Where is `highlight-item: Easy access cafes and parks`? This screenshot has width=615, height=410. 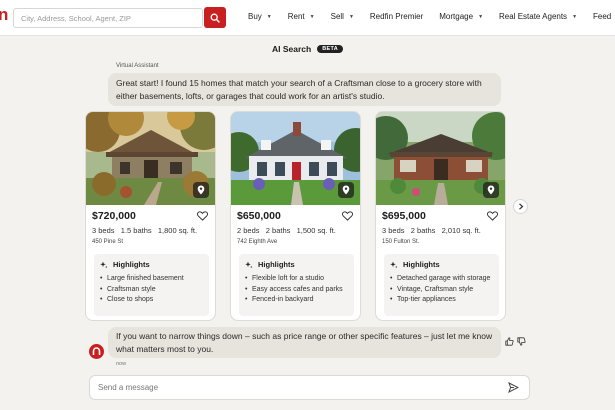
highlight-item: Easy access cafes and parks is located at coordinates (296, 290).